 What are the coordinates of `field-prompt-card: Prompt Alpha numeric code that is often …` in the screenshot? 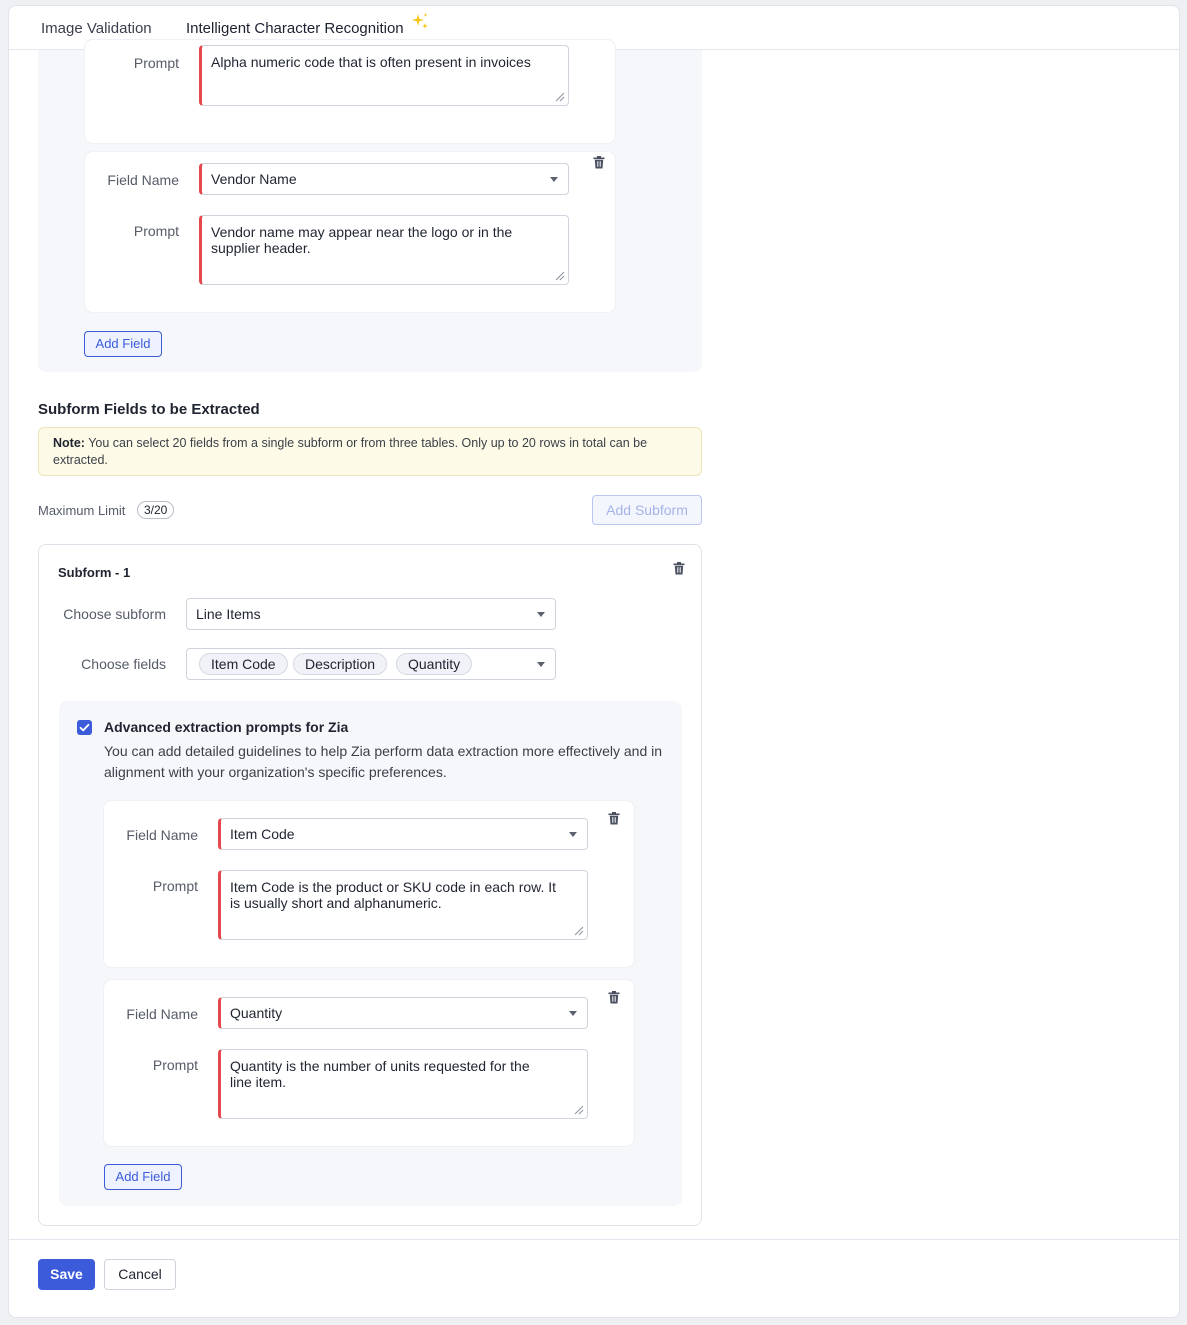 It's located at (350, 91).